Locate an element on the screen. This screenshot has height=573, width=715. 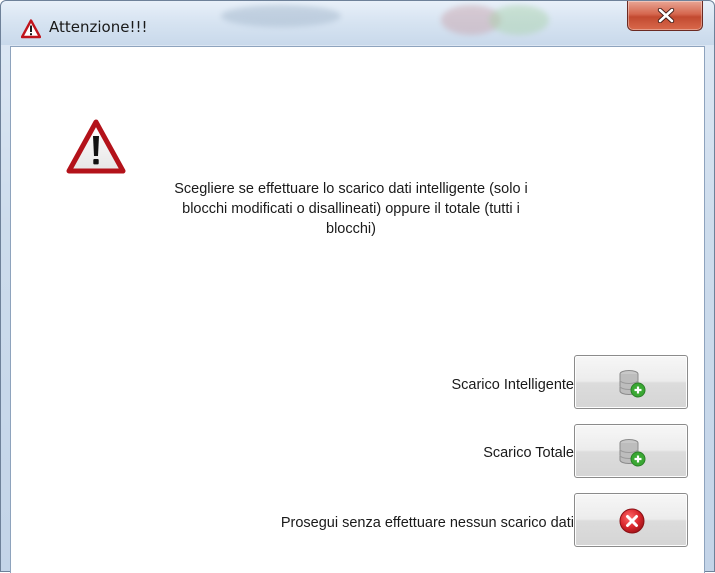
message-line: blocchi) is located at coordinates (351, 229).